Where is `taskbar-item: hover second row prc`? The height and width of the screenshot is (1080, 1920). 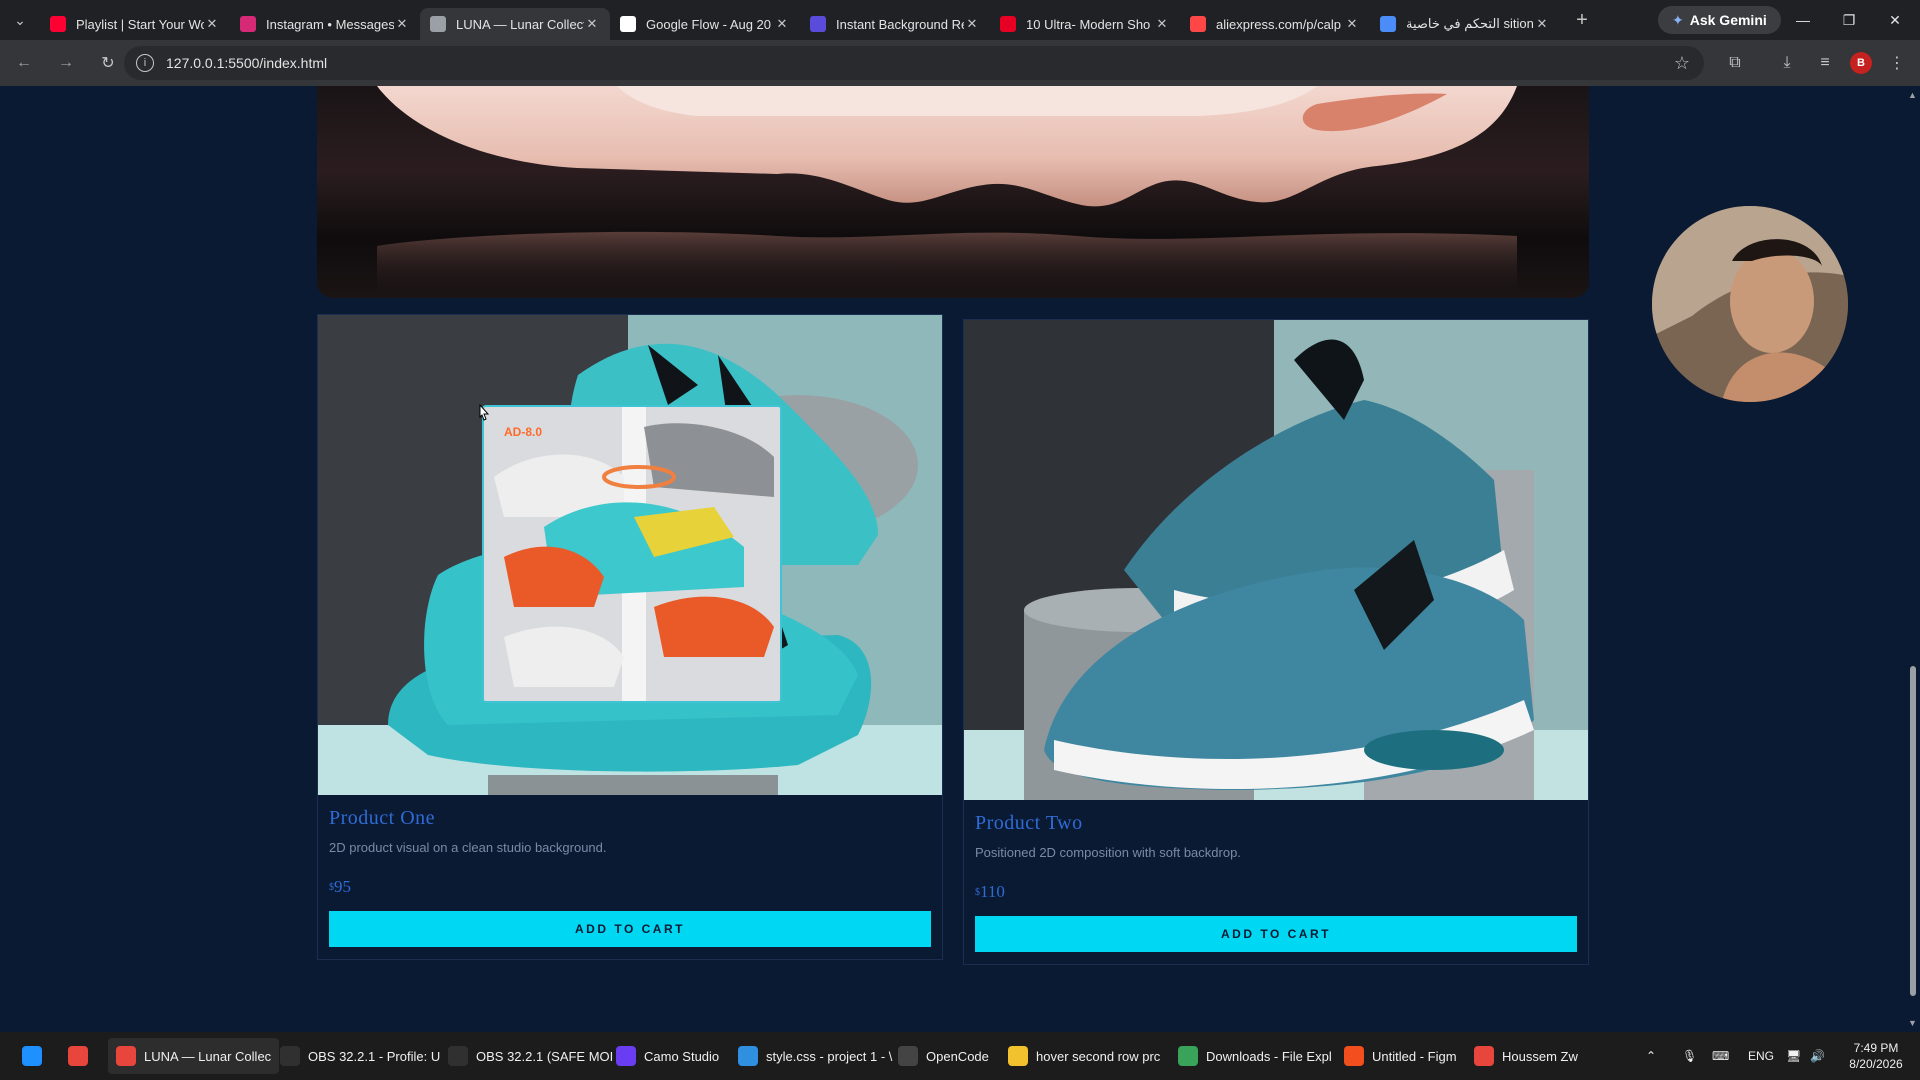
taskbar-item: hover second row prc is located at coordinates (1084, 1056).